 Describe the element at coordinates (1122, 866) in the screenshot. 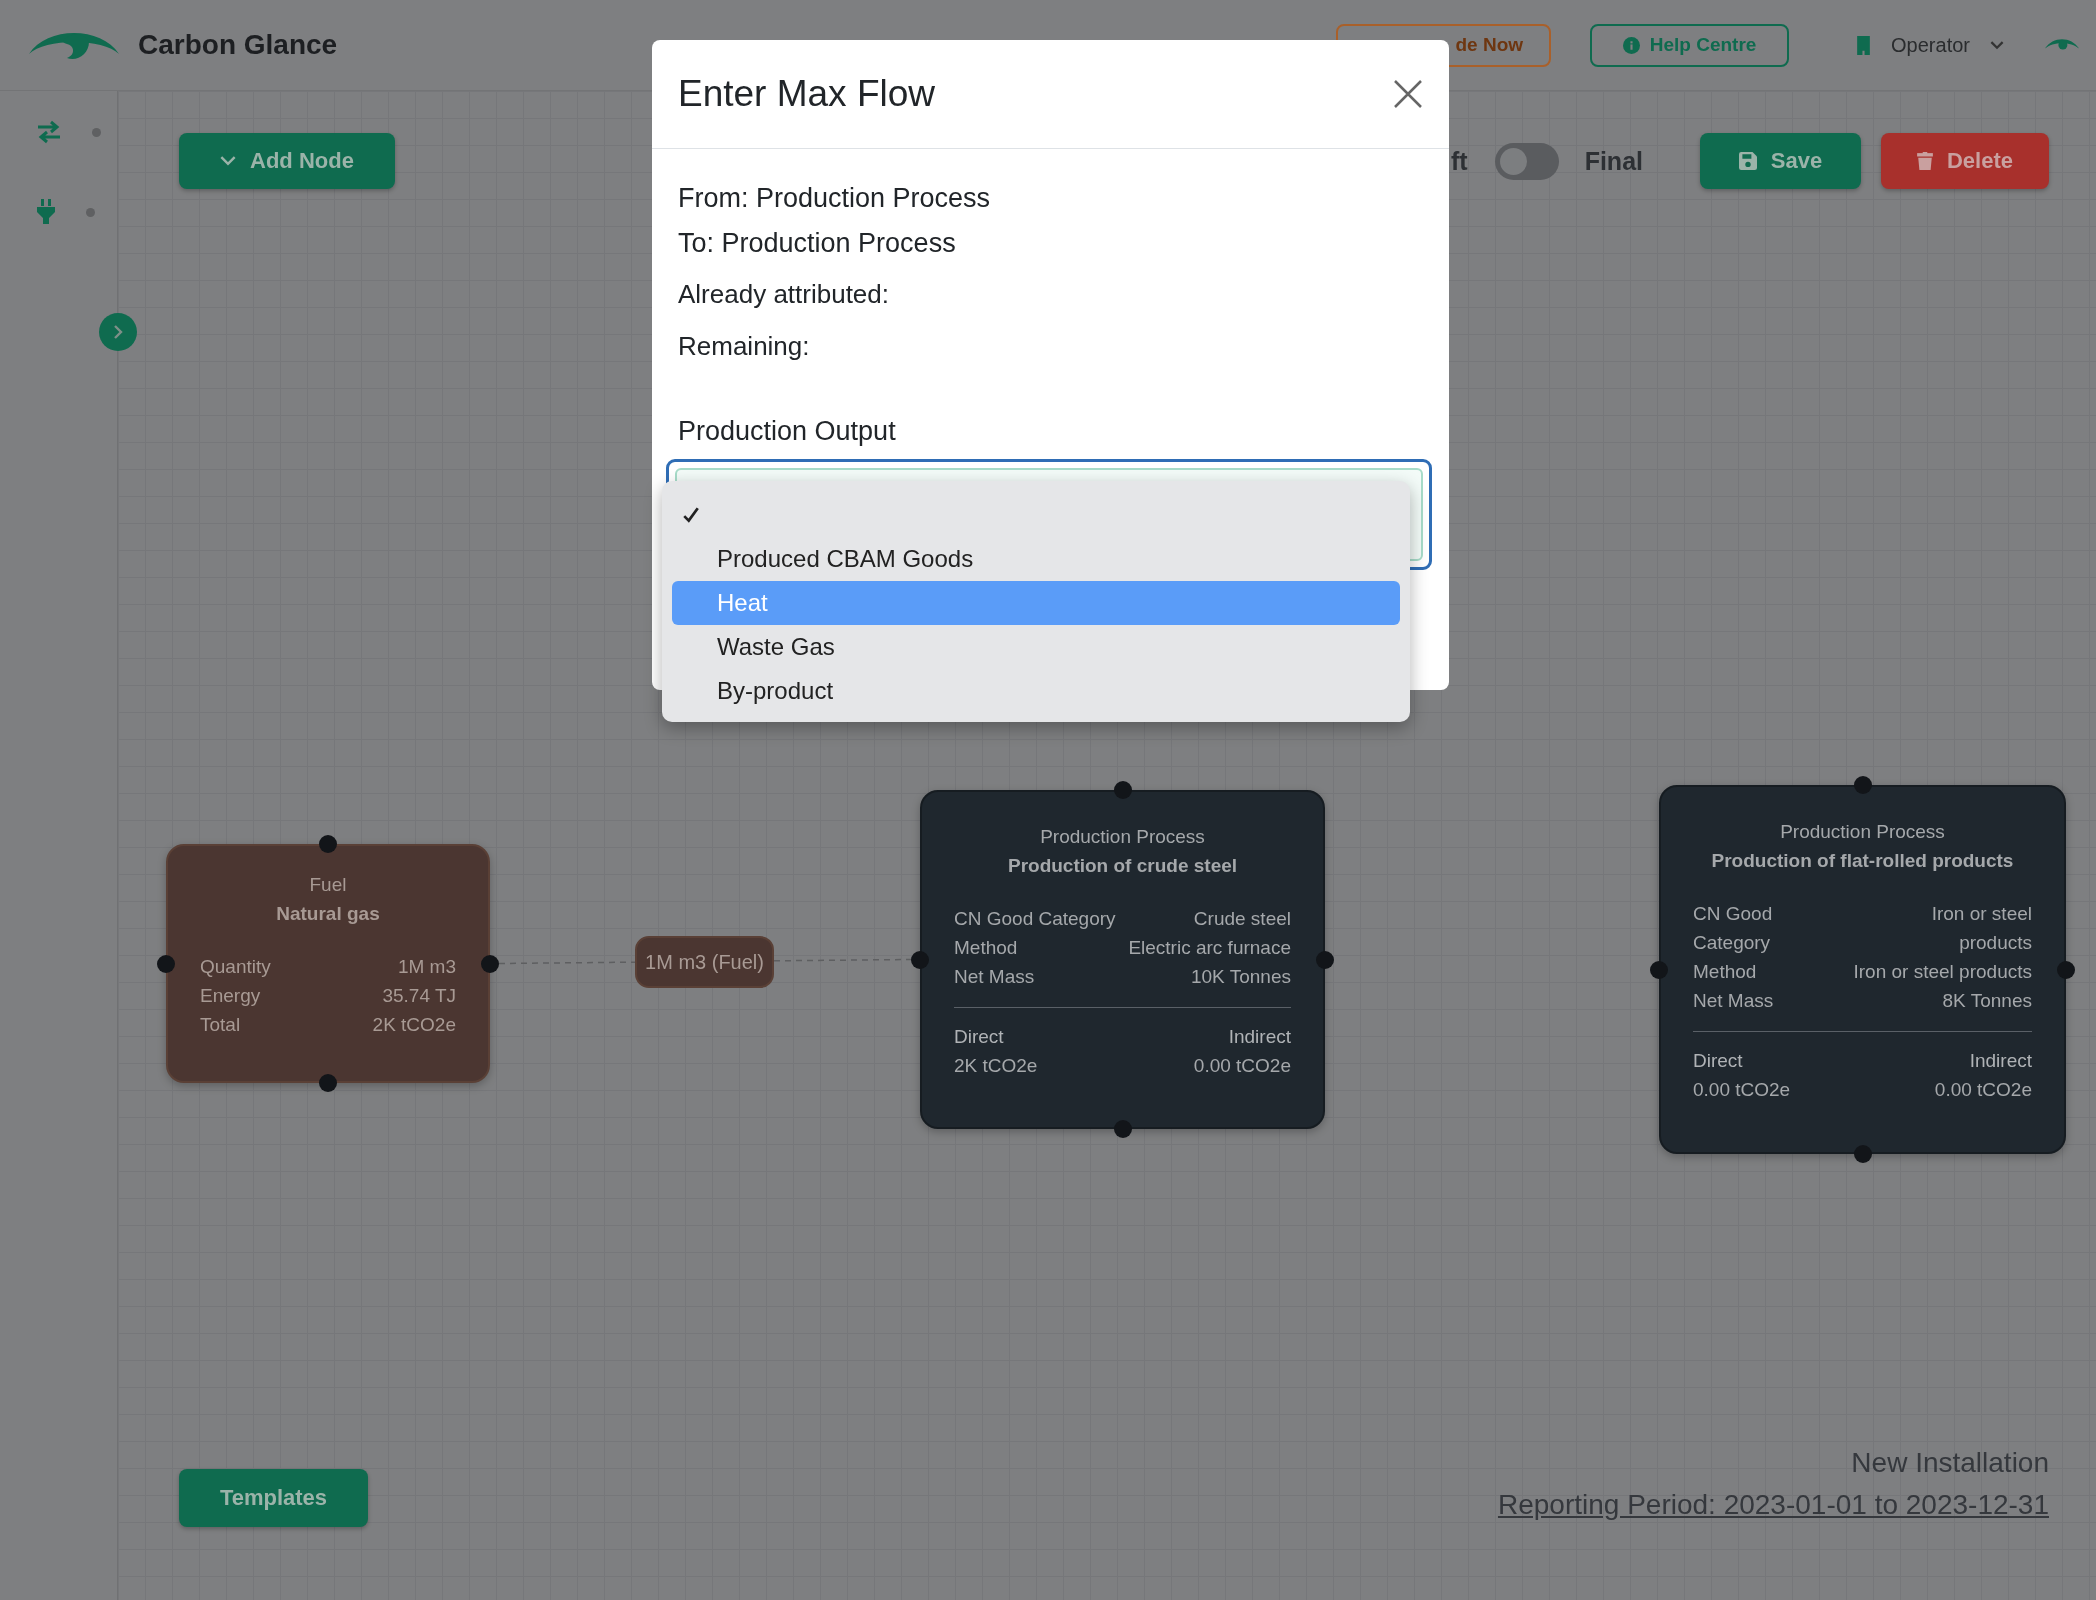

I see `node-name: Production of crude steel` at that location.